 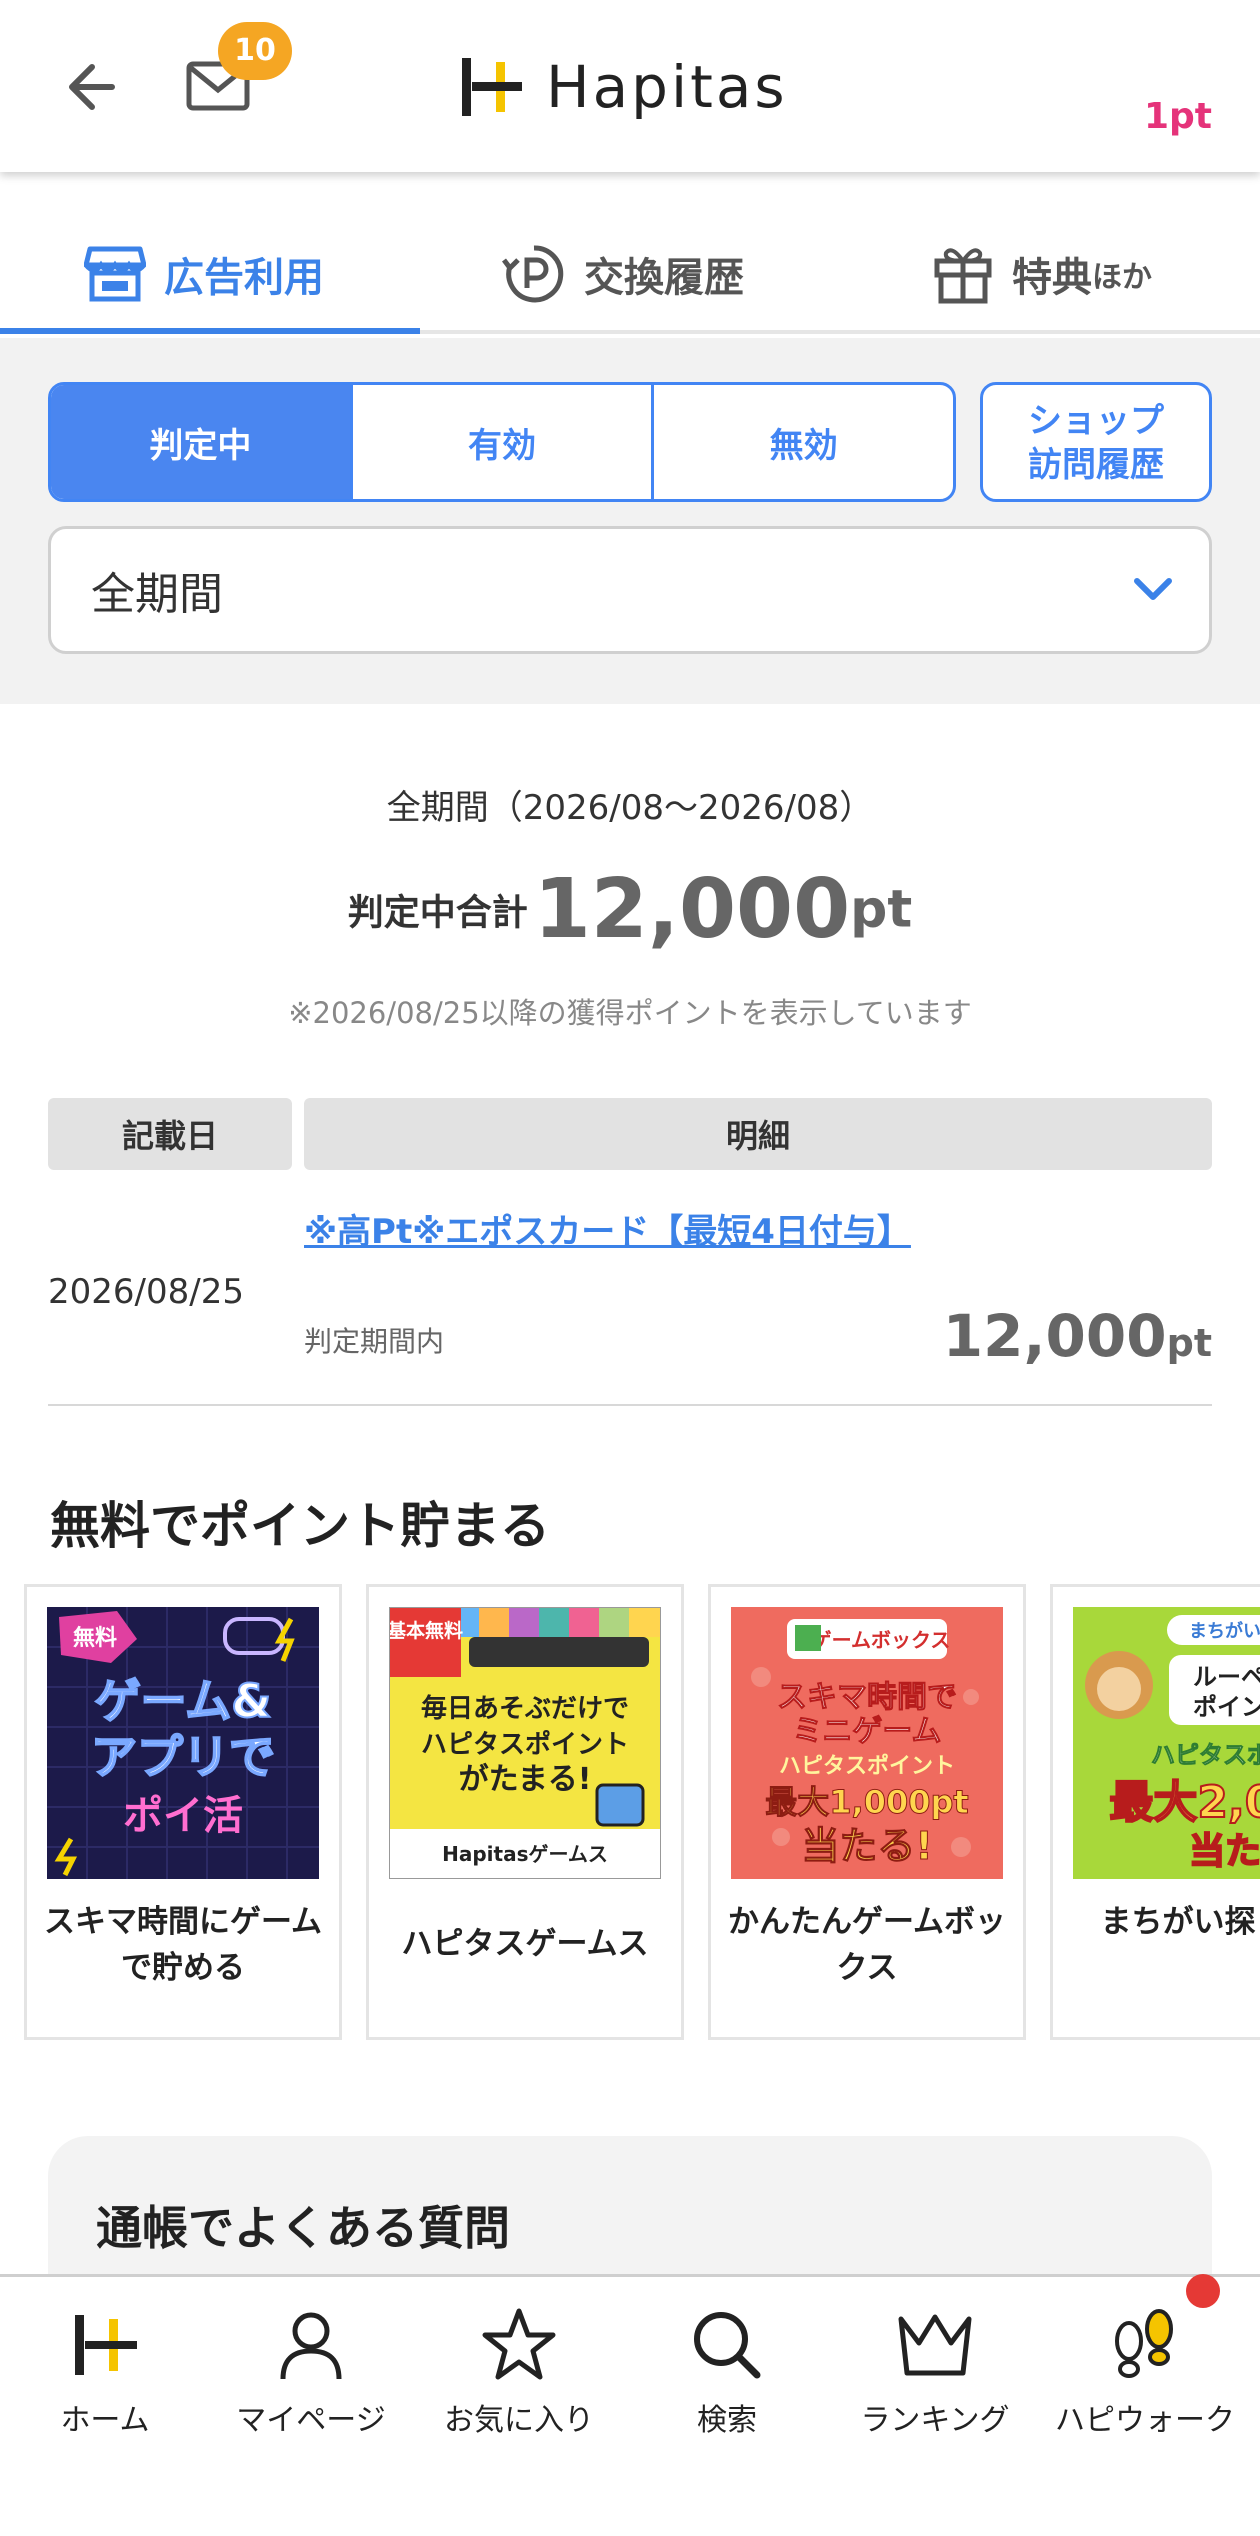 I want to click on faq-title: 通帳でよくある質問, so click(x=303, y=2228).